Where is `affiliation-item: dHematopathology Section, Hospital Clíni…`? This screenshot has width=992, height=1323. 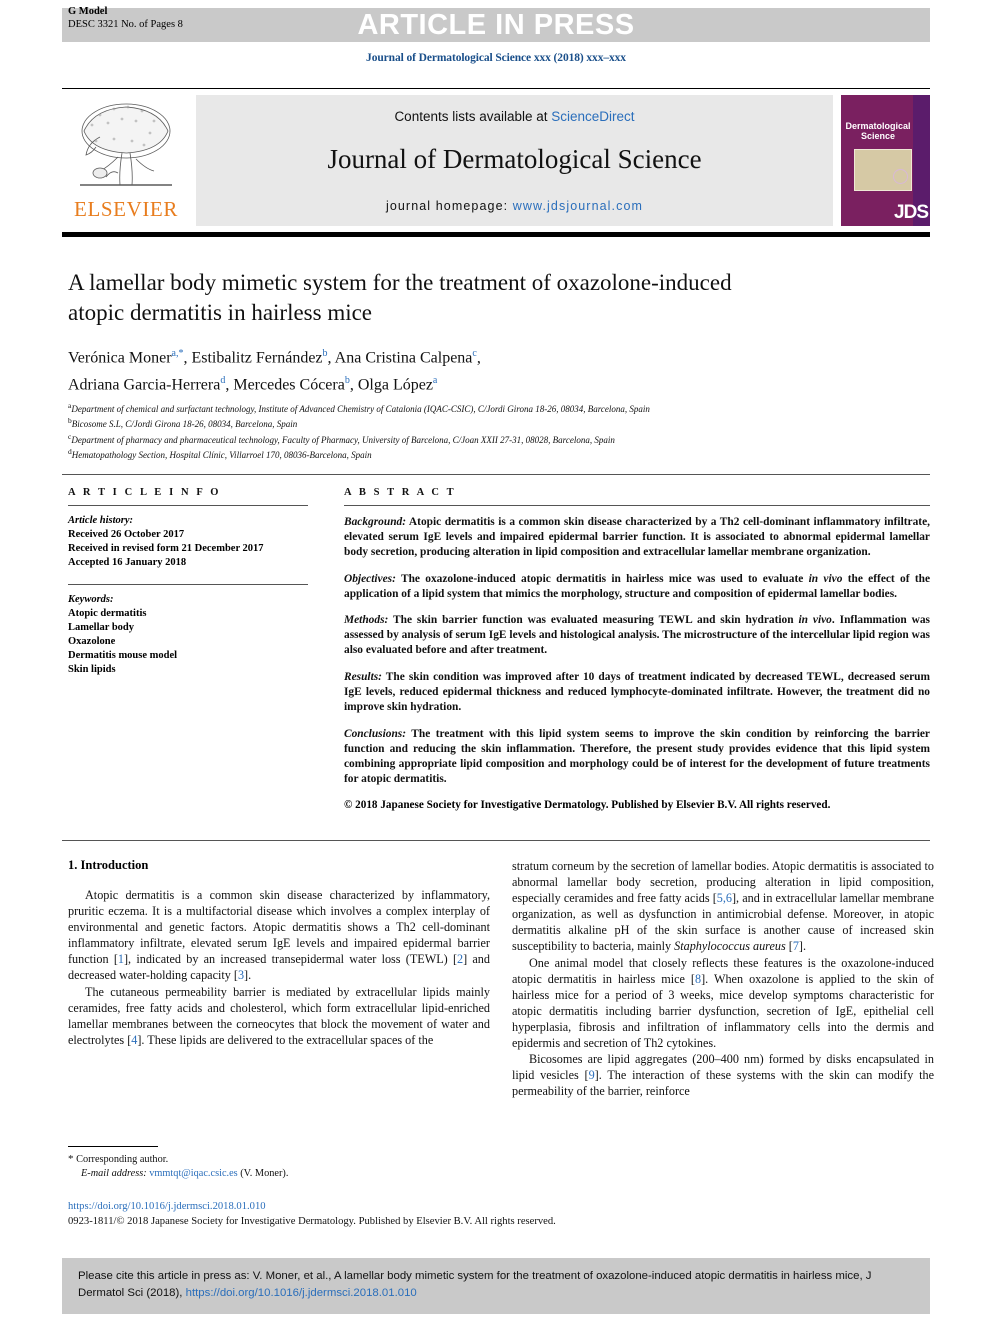 affiliation-item: dHematopathology Section, Hospital Clíni… is located at coordinates (499, 453).